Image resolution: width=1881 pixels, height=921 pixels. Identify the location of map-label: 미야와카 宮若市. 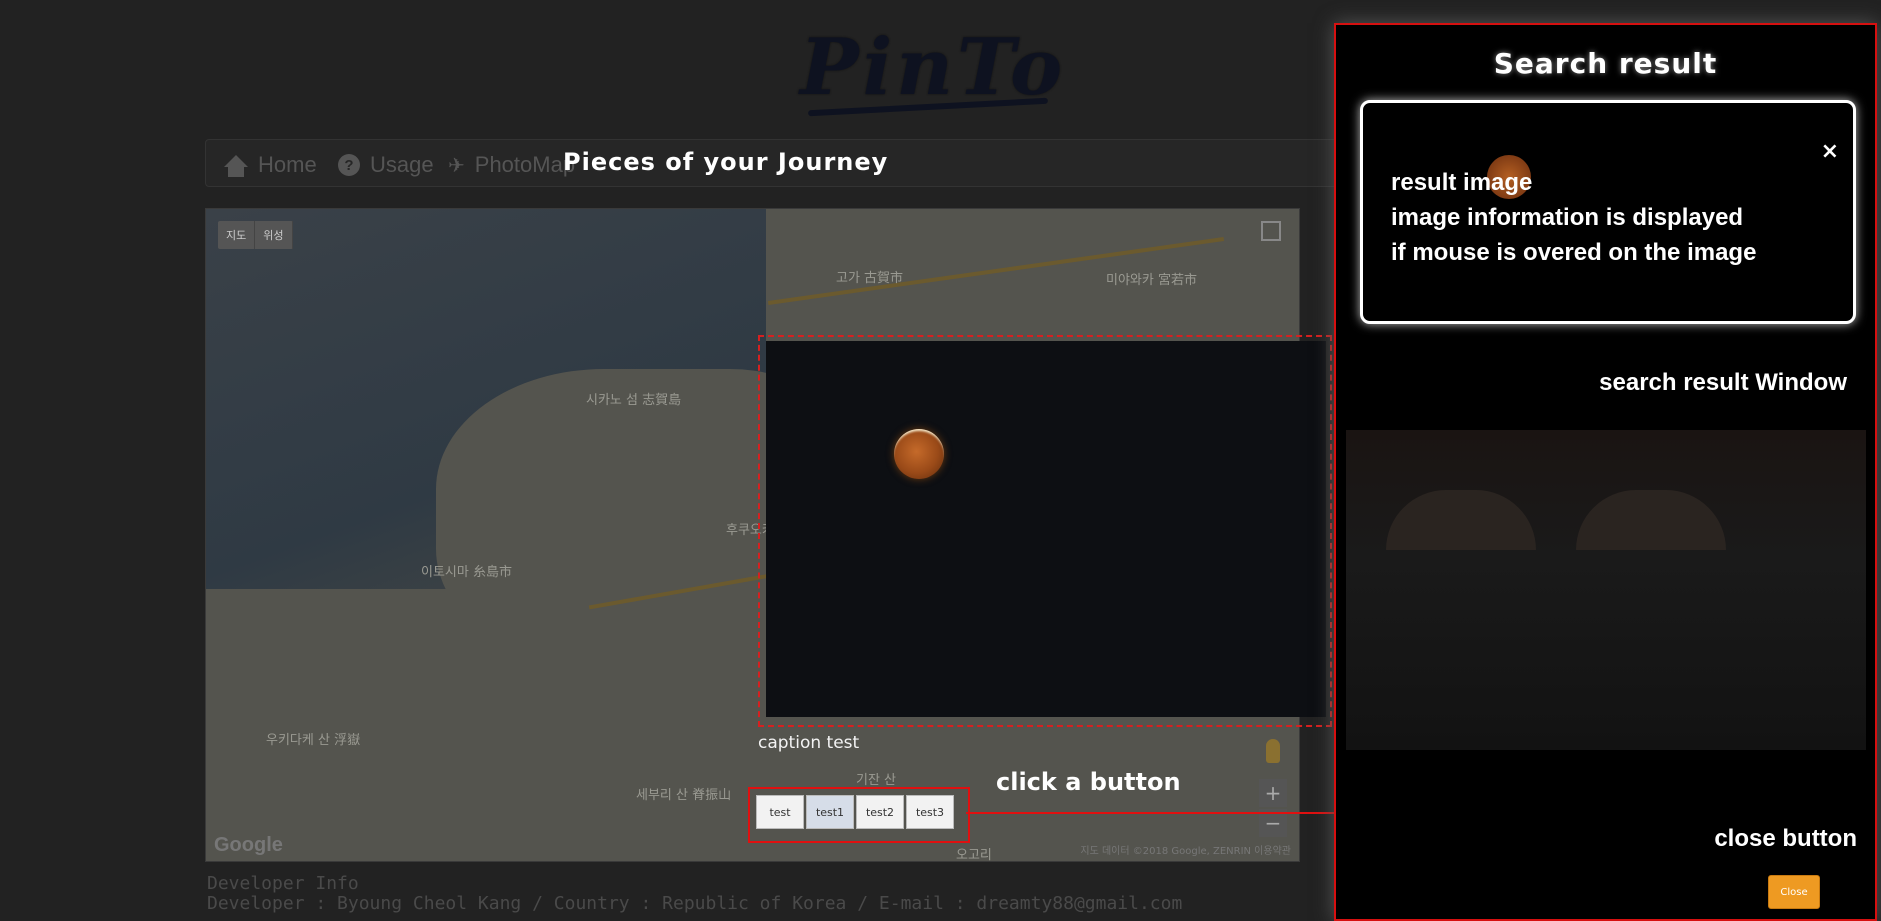
(1151, 280).